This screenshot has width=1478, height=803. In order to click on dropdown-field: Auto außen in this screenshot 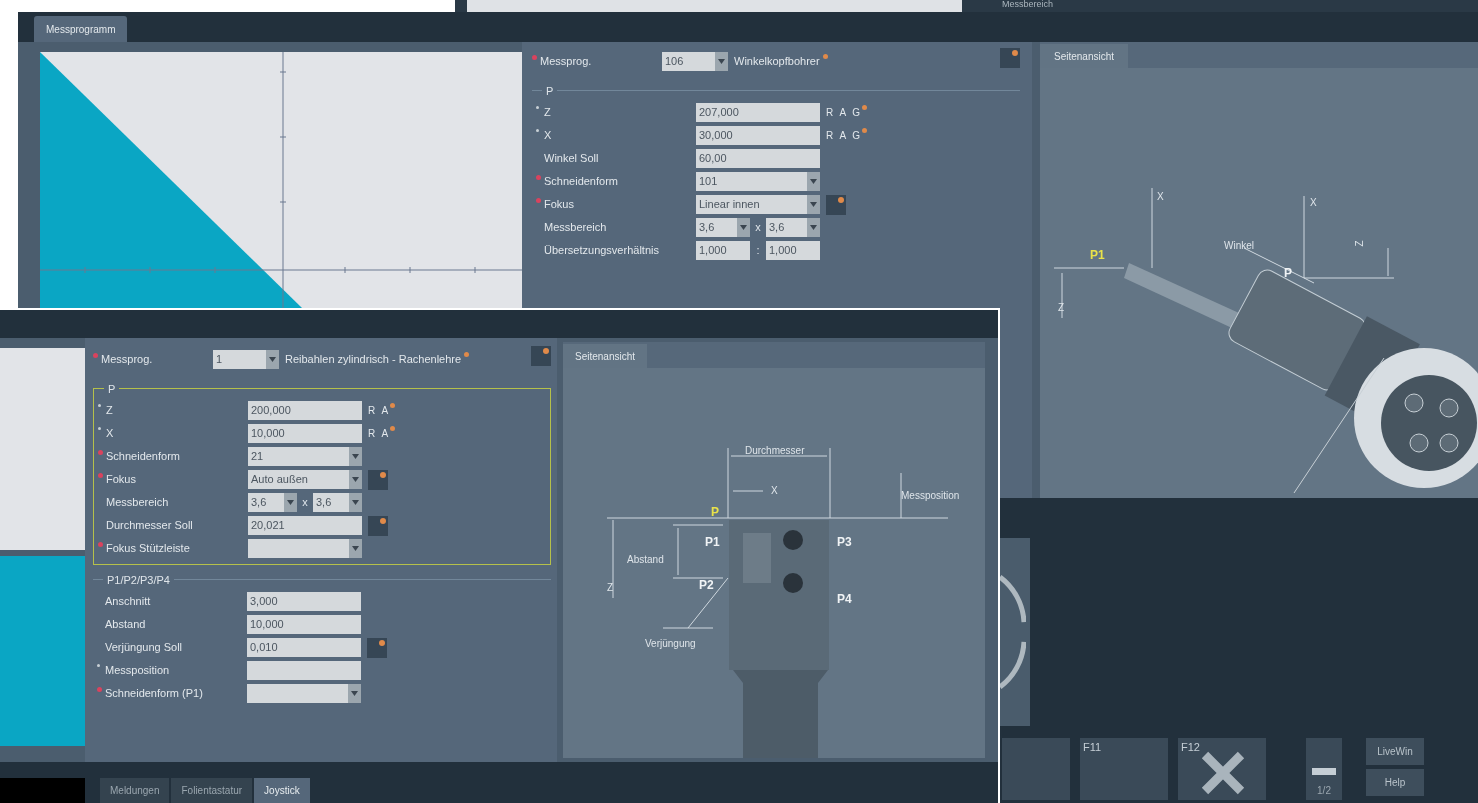, I will do `click(305, 479)`.